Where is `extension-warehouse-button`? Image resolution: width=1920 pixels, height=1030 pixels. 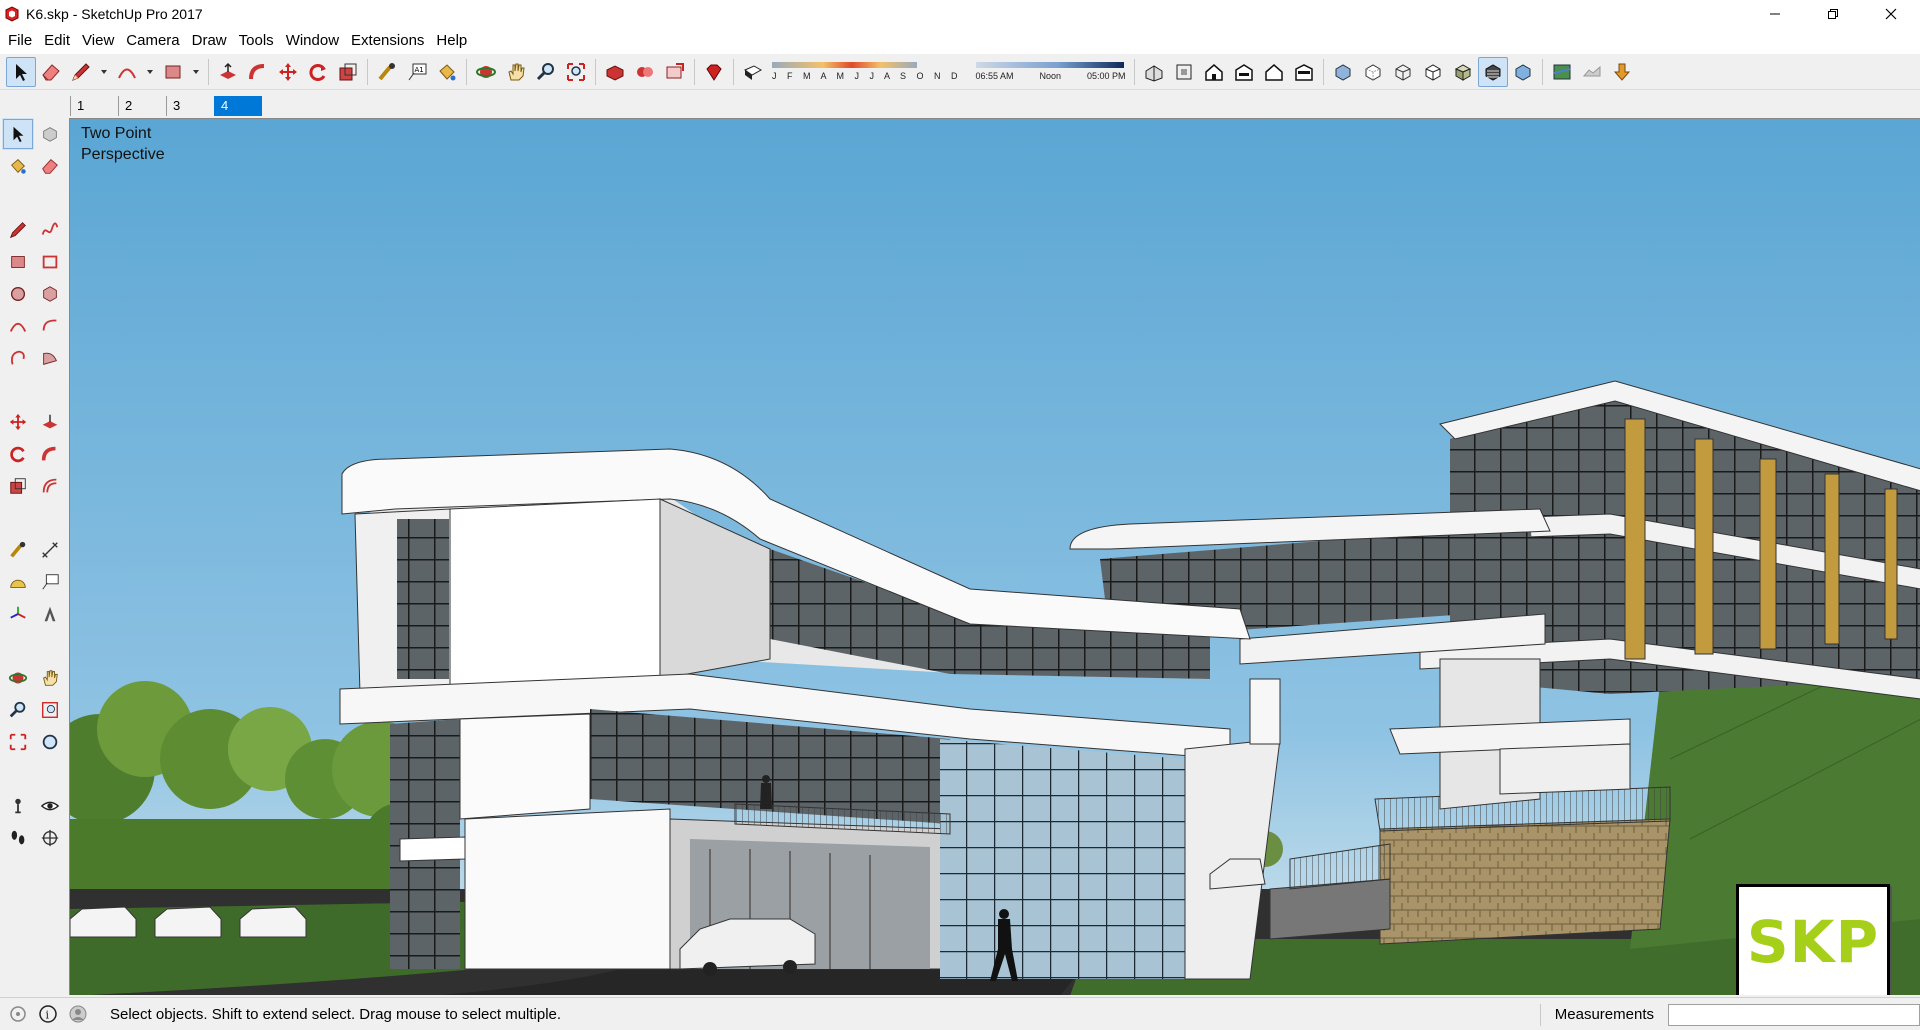
extension-warehouse-button is located at coordinates (645, 72).